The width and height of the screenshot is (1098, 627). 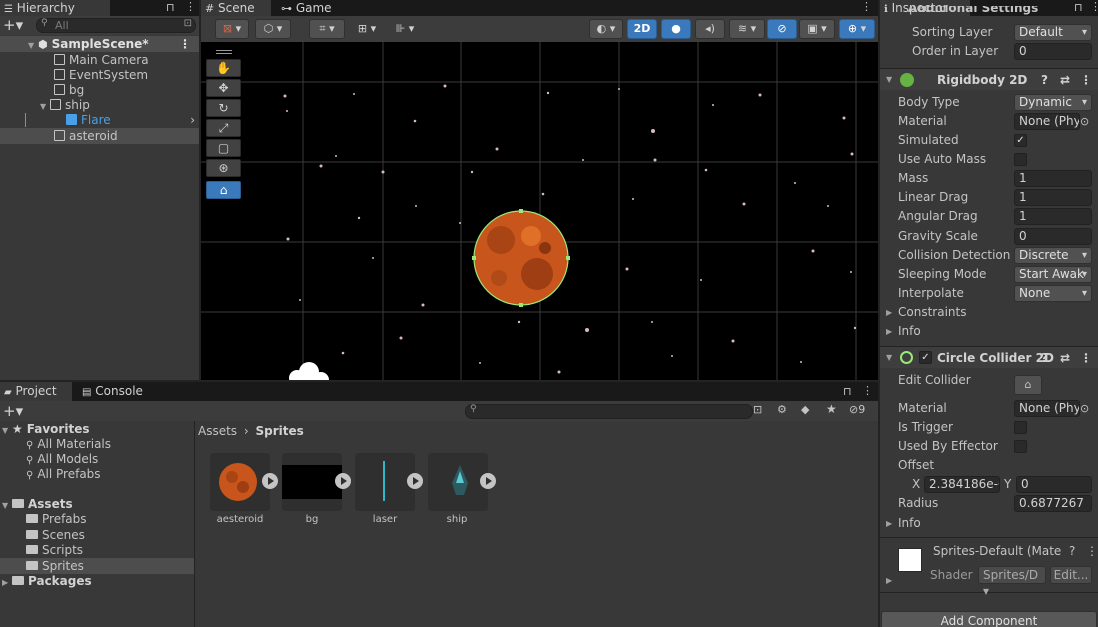 What do you see at coordinates (831, 409) in the screenshot?
I see `star-icon: ★` at bounding box center [831, 409].